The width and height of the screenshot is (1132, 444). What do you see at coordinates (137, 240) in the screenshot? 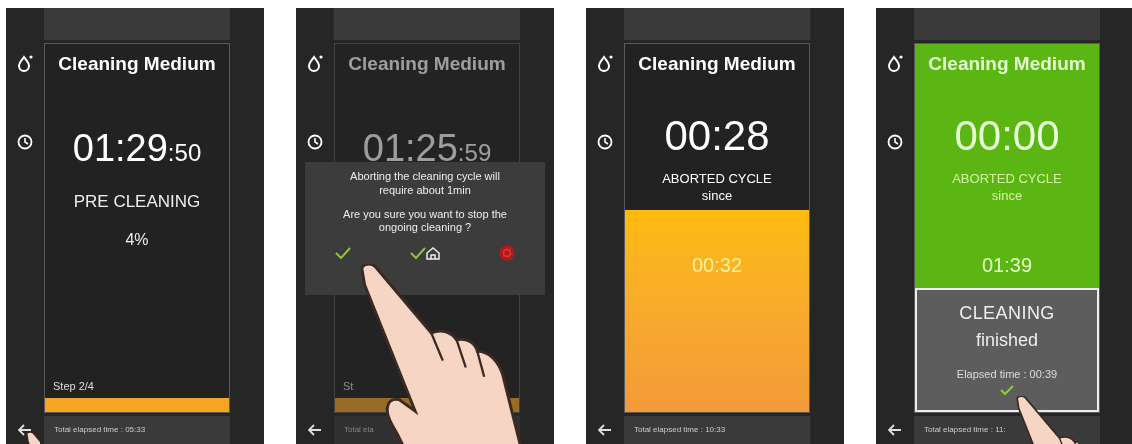
I see `percent-text: 4%` at bounding box center [137, 240].